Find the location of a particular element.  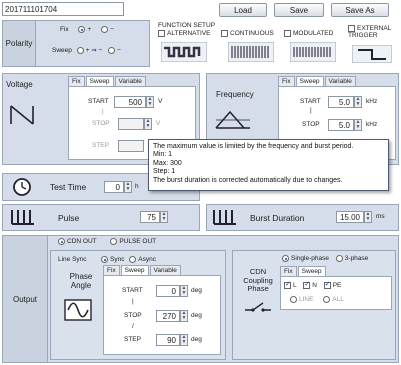

fix-plus-radio is located at coordinates (82, 29).